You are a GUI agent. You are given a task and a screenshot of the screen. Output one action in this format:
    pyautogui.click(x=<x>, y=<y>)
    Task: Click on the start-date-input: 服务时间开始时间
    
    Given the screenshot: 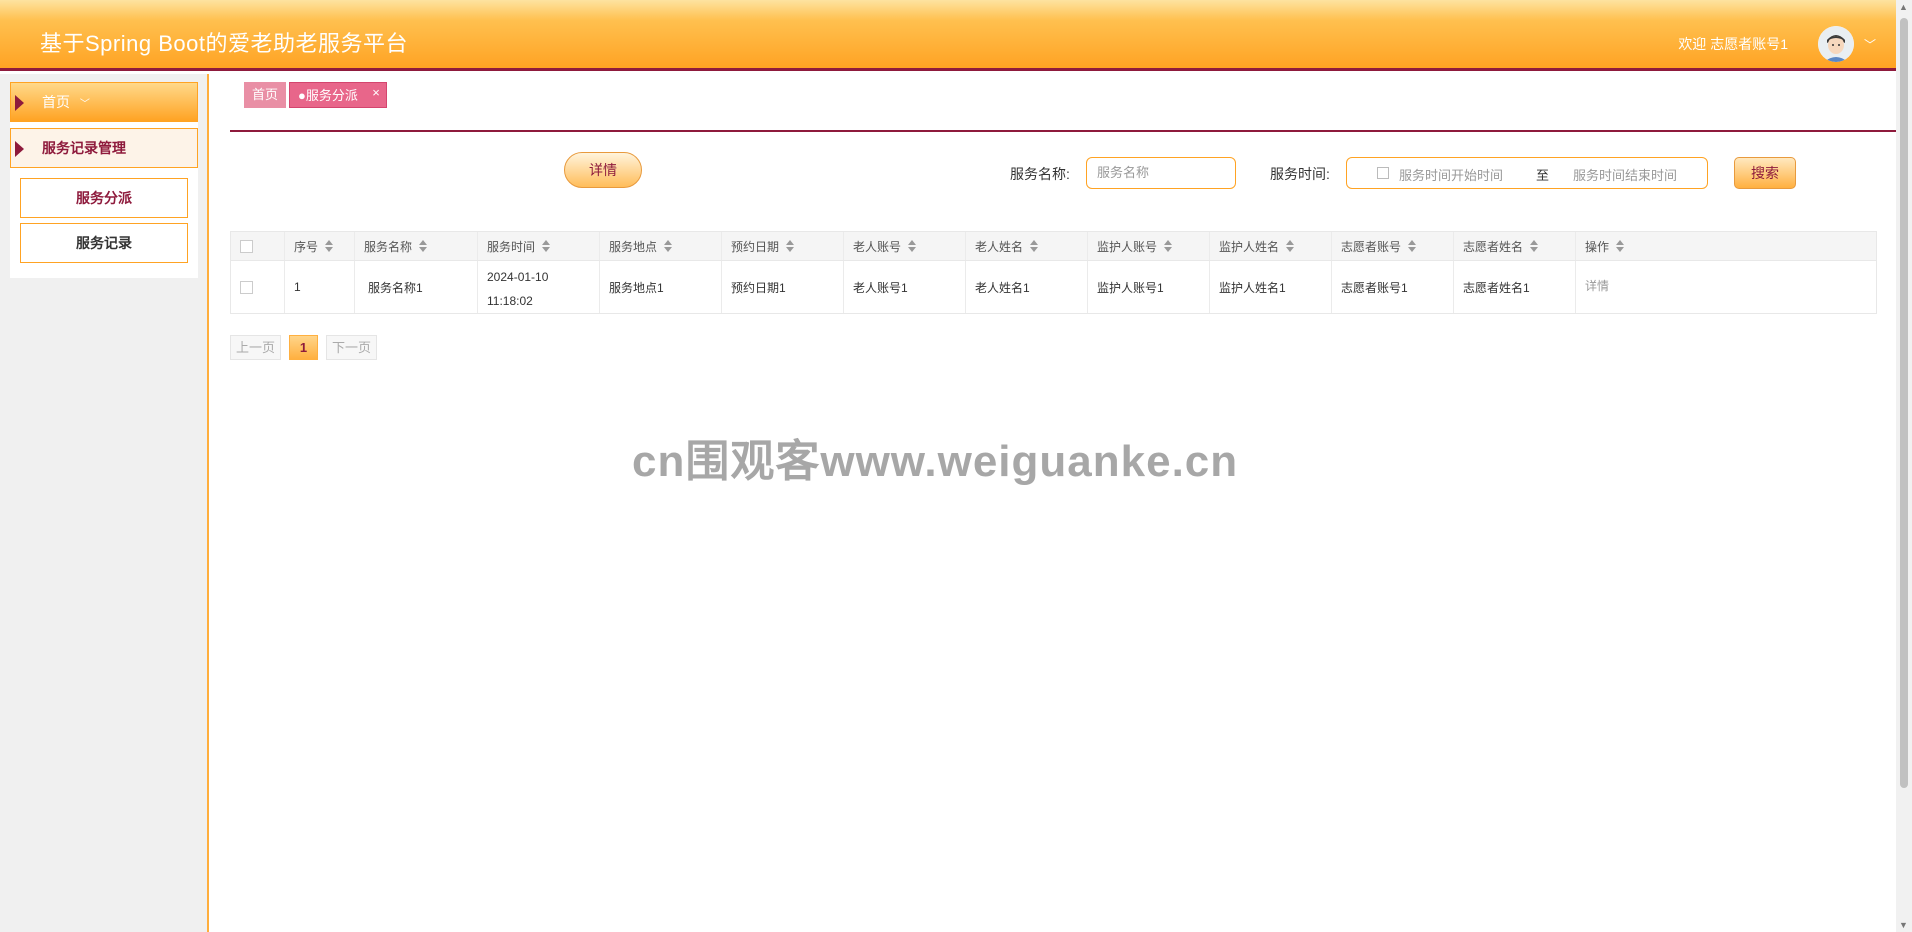 What is the action you would take?
    pyautogui.click(x=1451, y=174)
    